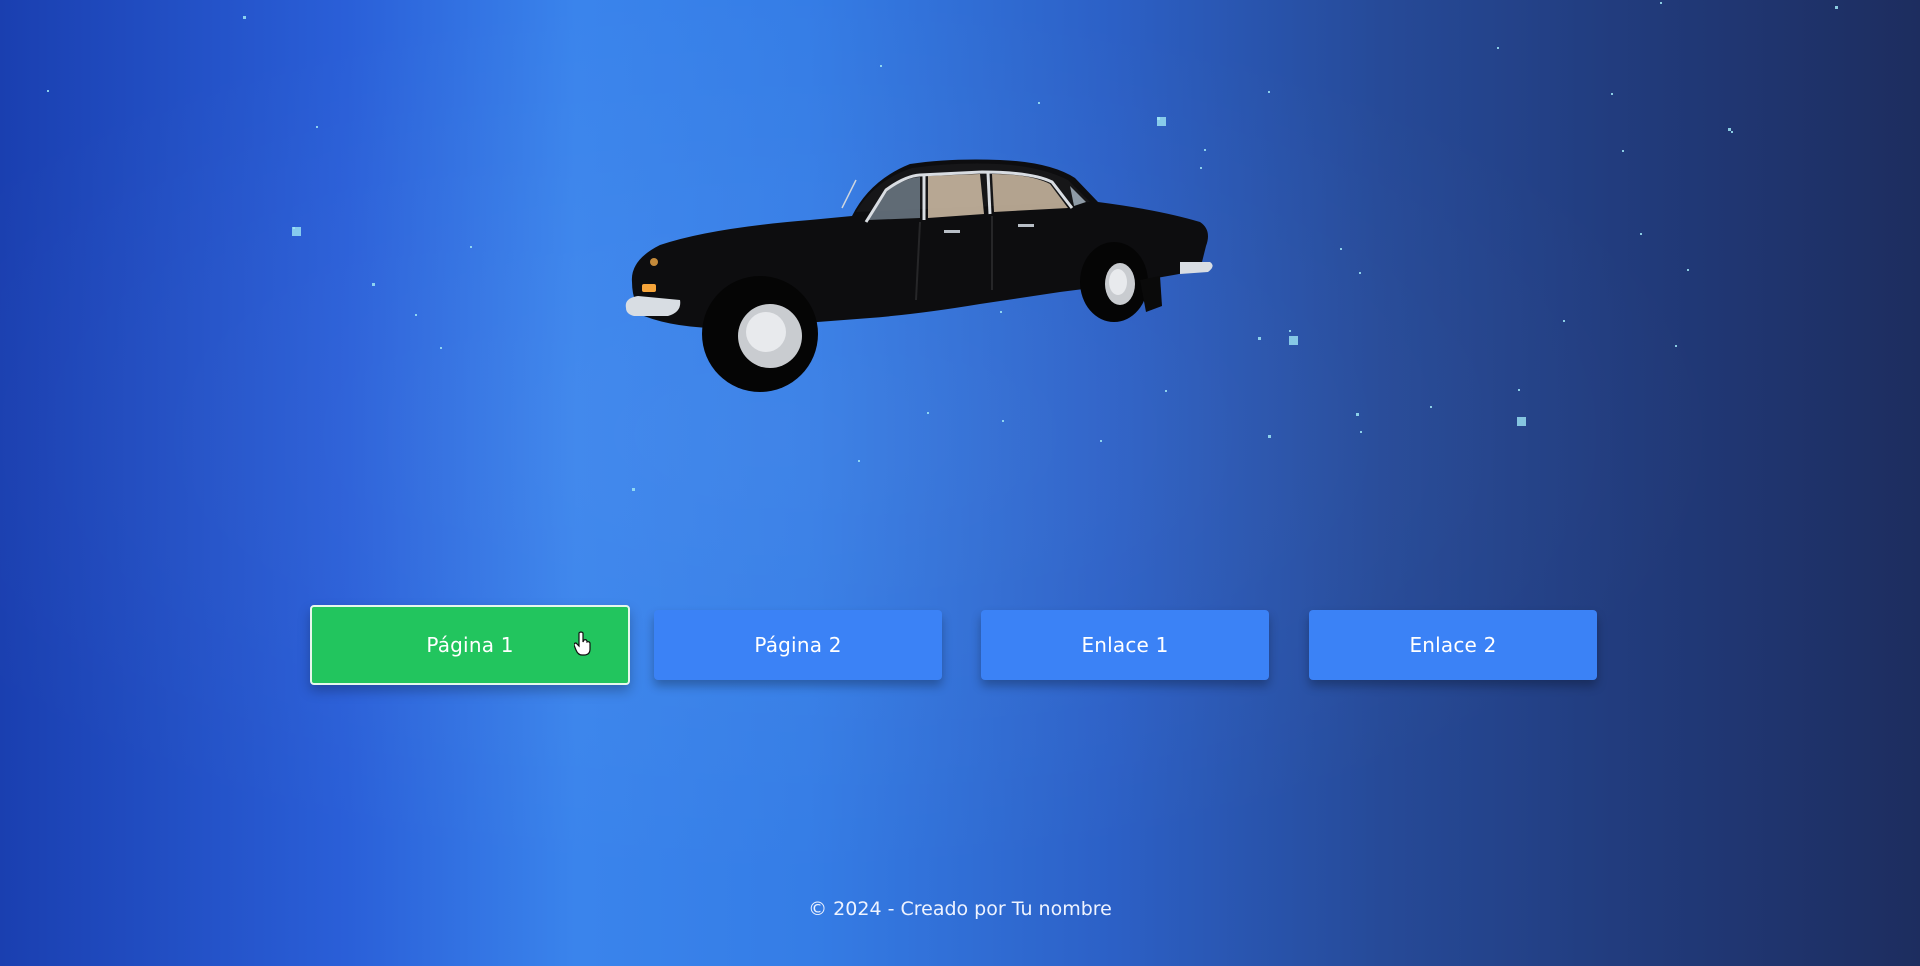  I want to click on nav-button-enlace-1: Enlace 1, so click(1125, 645).